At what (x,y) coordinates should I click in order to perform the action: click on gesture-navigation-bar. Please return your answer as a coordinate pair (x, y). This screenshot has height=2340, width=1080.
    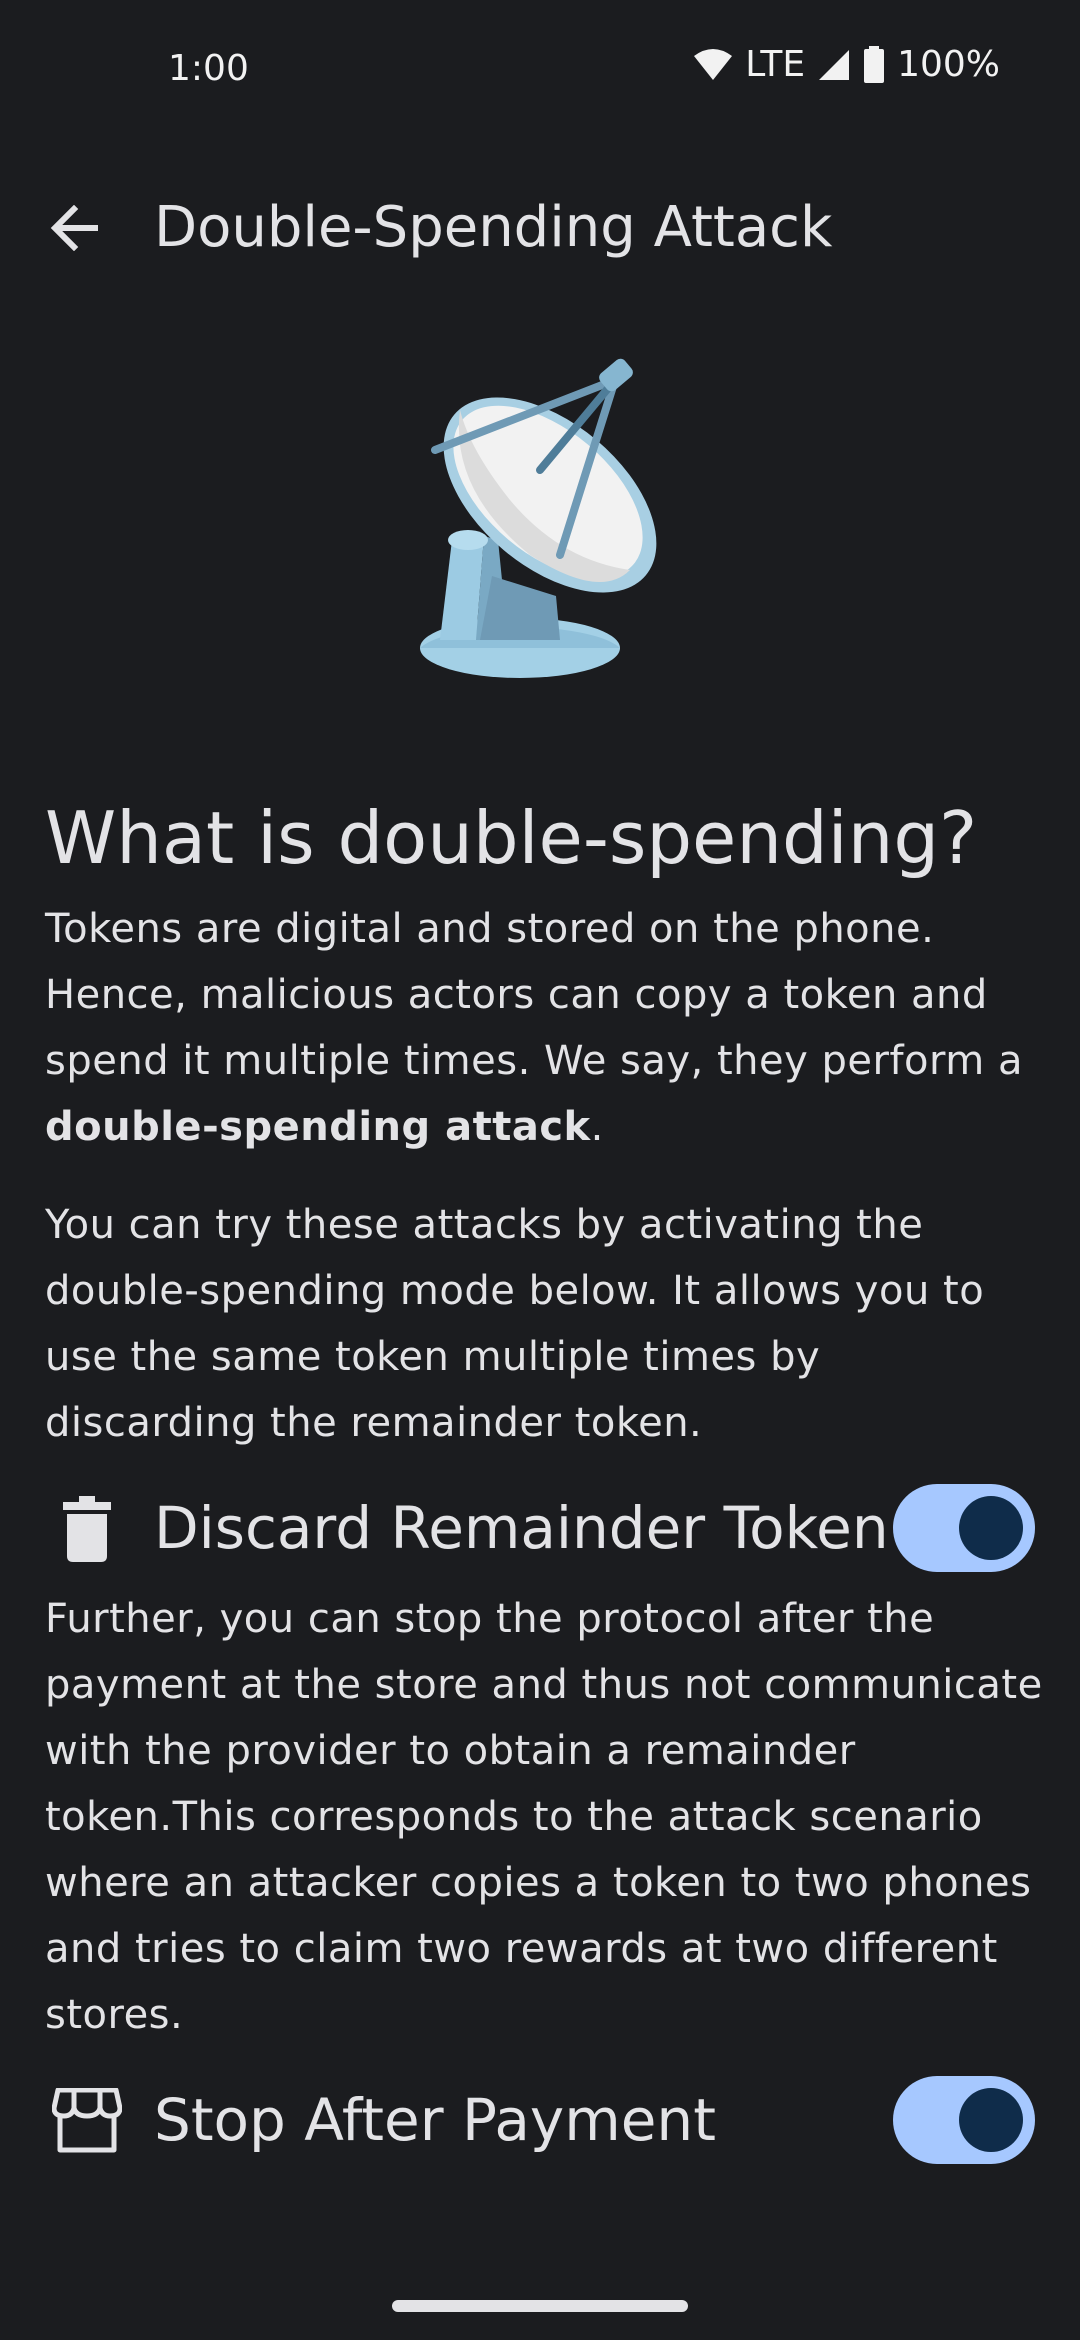
    Looking at the image, I should click on (540, 2306).